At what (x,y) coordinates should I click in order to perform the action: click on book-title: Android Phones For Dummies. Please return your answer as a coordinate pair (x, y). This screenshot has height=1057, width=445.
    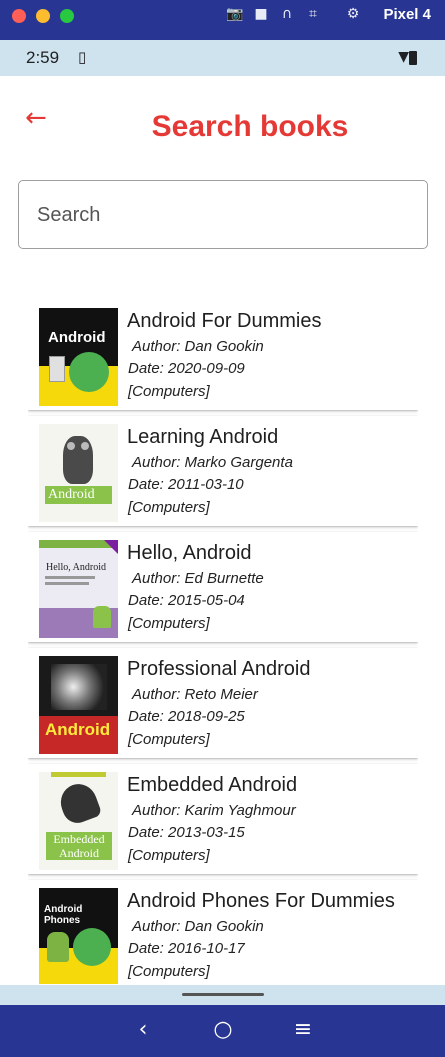
    Looking at the image, I should click on (261, 901).